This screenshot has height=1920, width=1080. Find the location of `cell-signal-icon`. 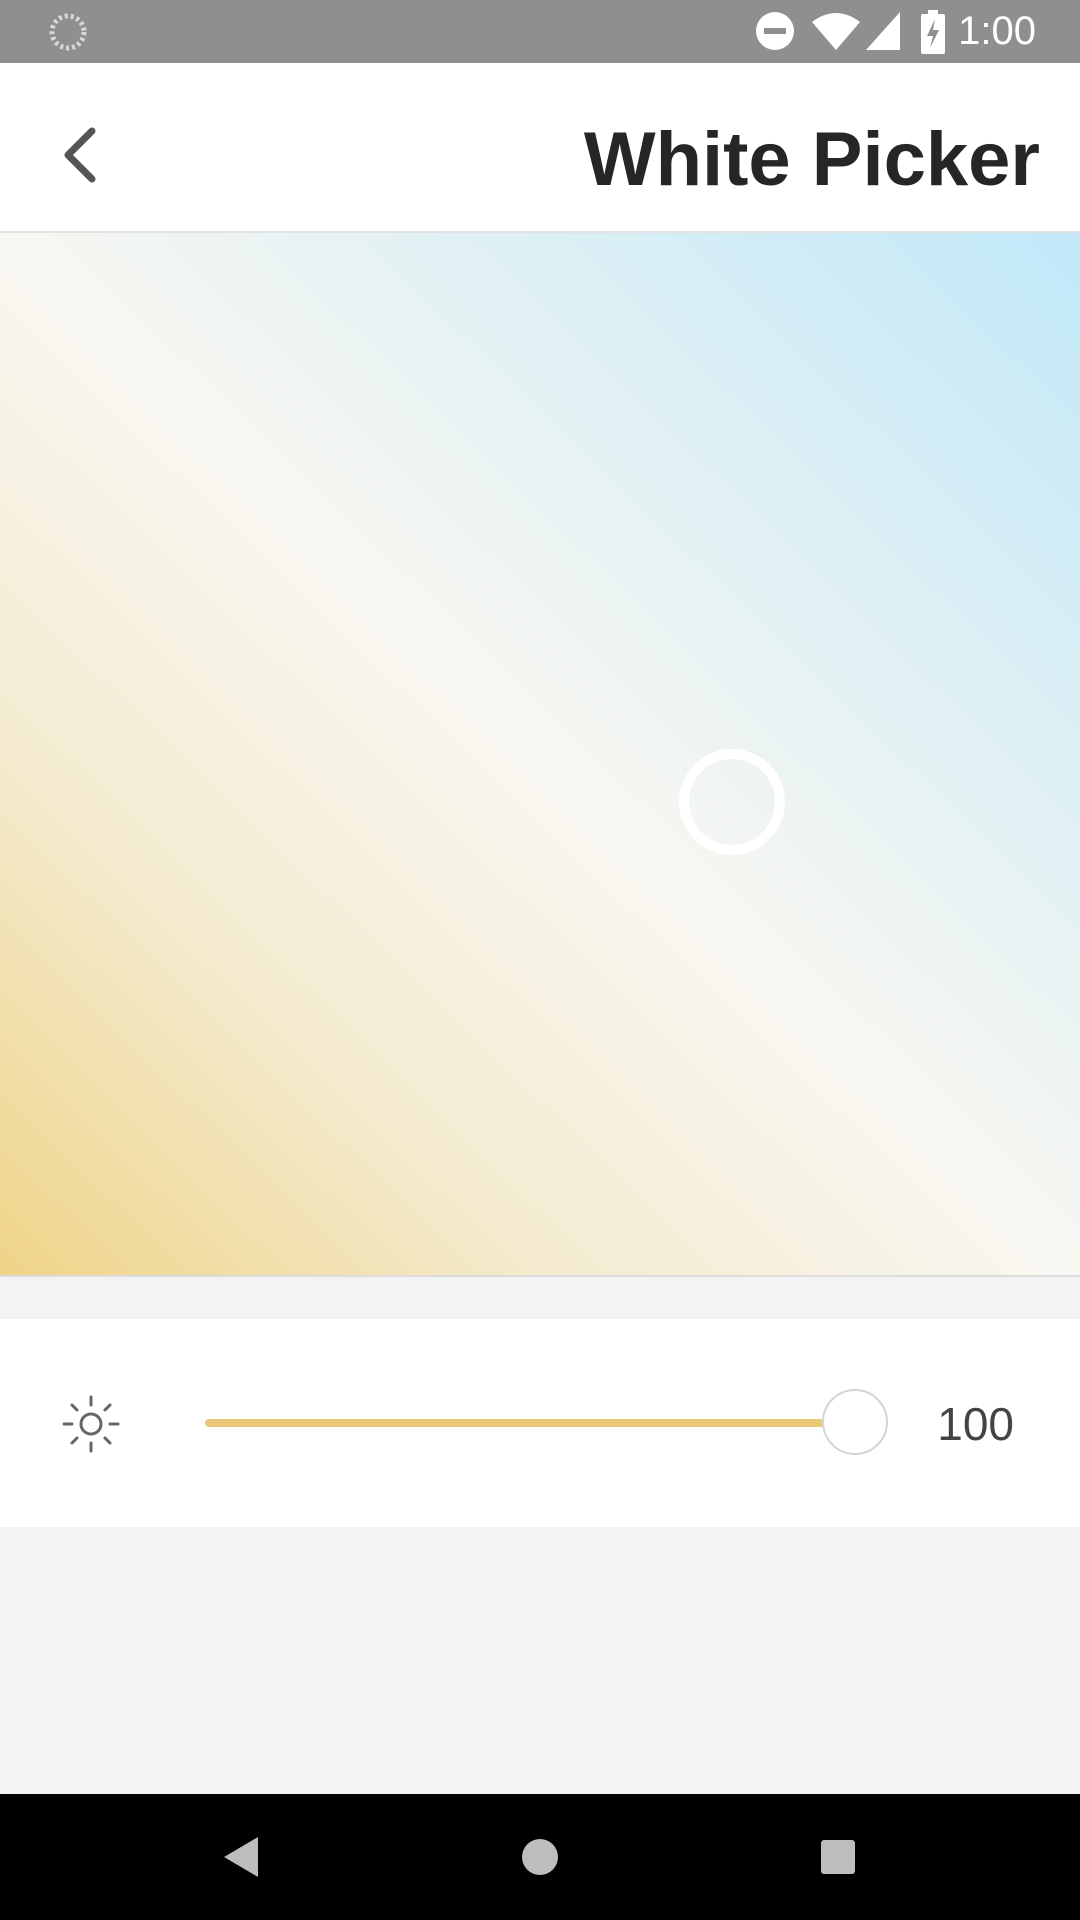

cell-signal-icon is located at coordinates (883, 31).